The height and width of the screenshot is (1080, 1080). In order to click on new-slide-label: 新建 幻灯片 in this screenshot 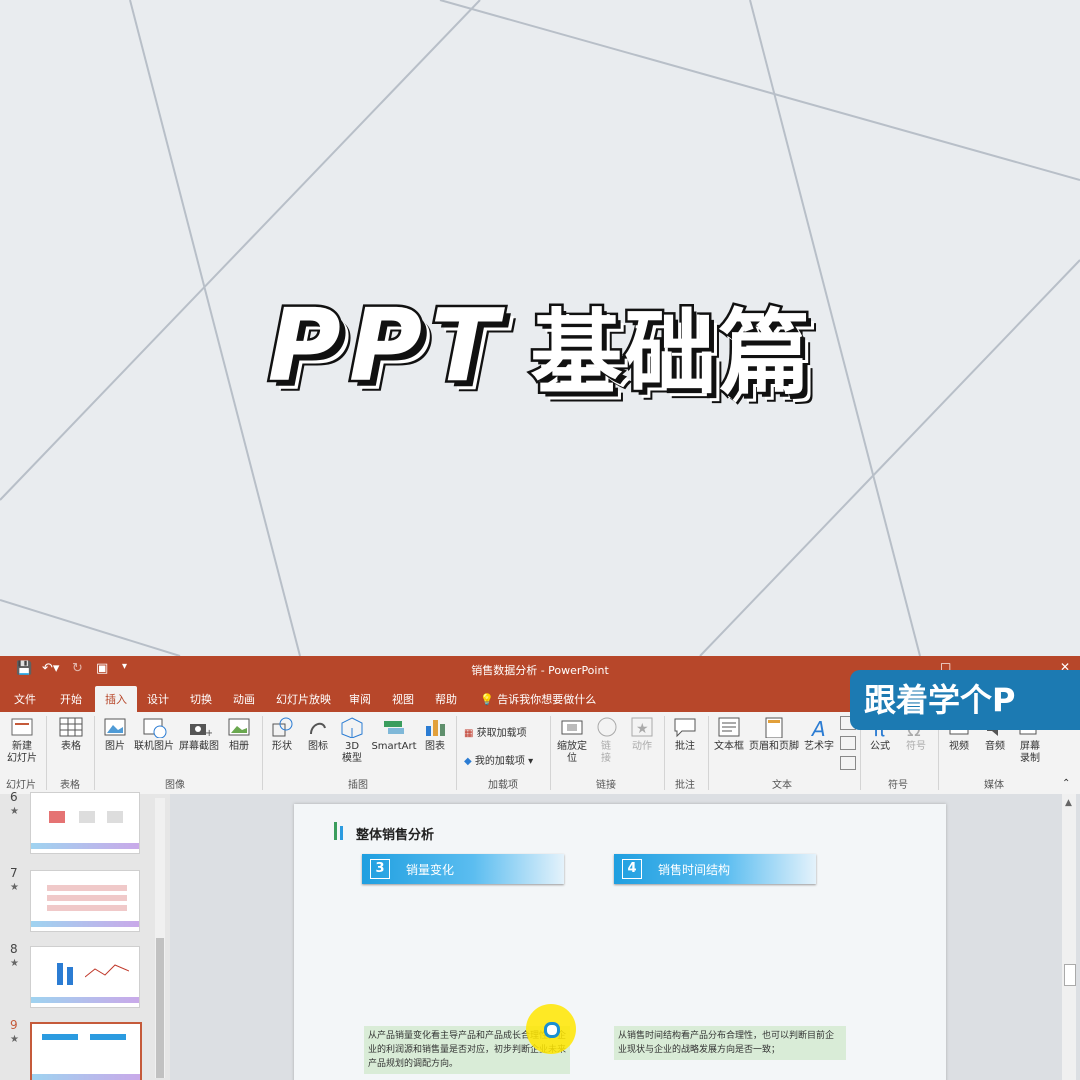, I will do `click(22, 752)`.